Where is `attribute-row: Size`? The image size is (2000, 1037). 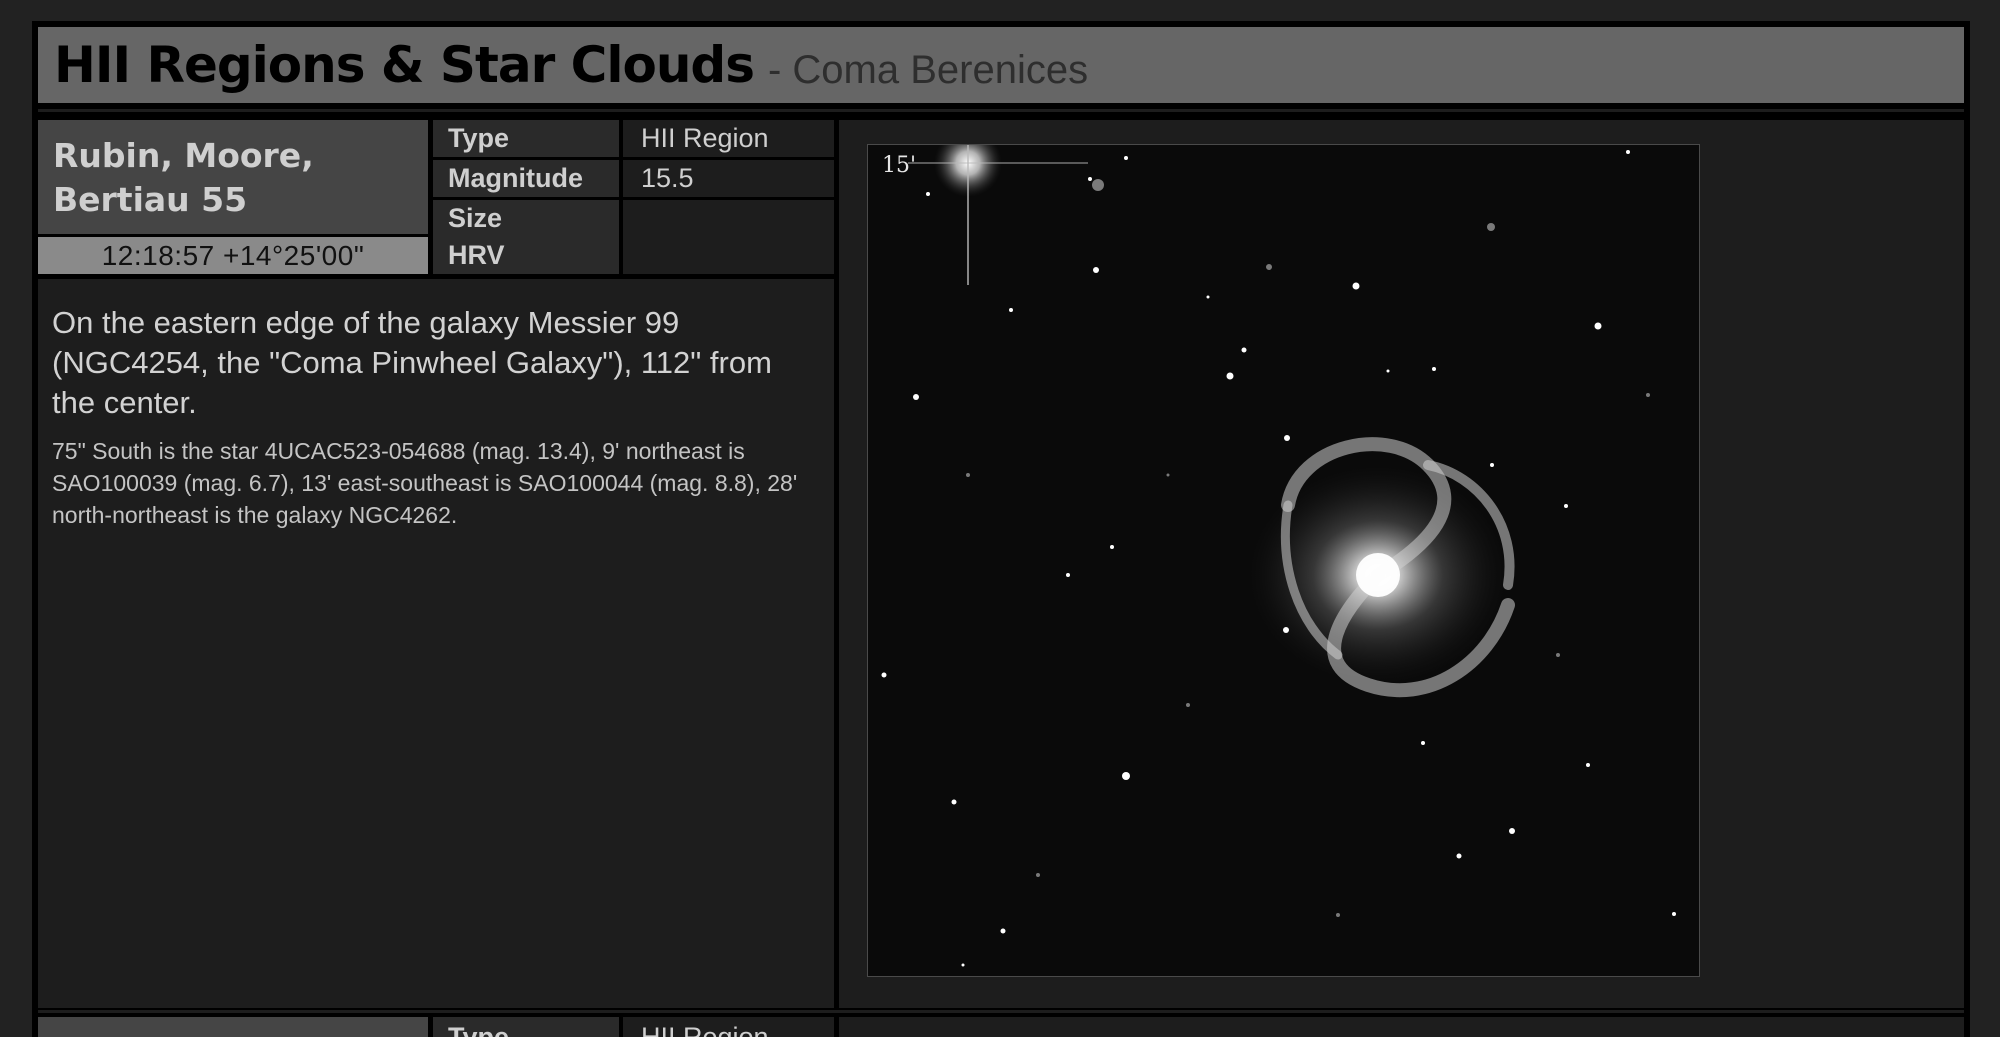 attribute-row: Size is located at coordinates (633, 218).